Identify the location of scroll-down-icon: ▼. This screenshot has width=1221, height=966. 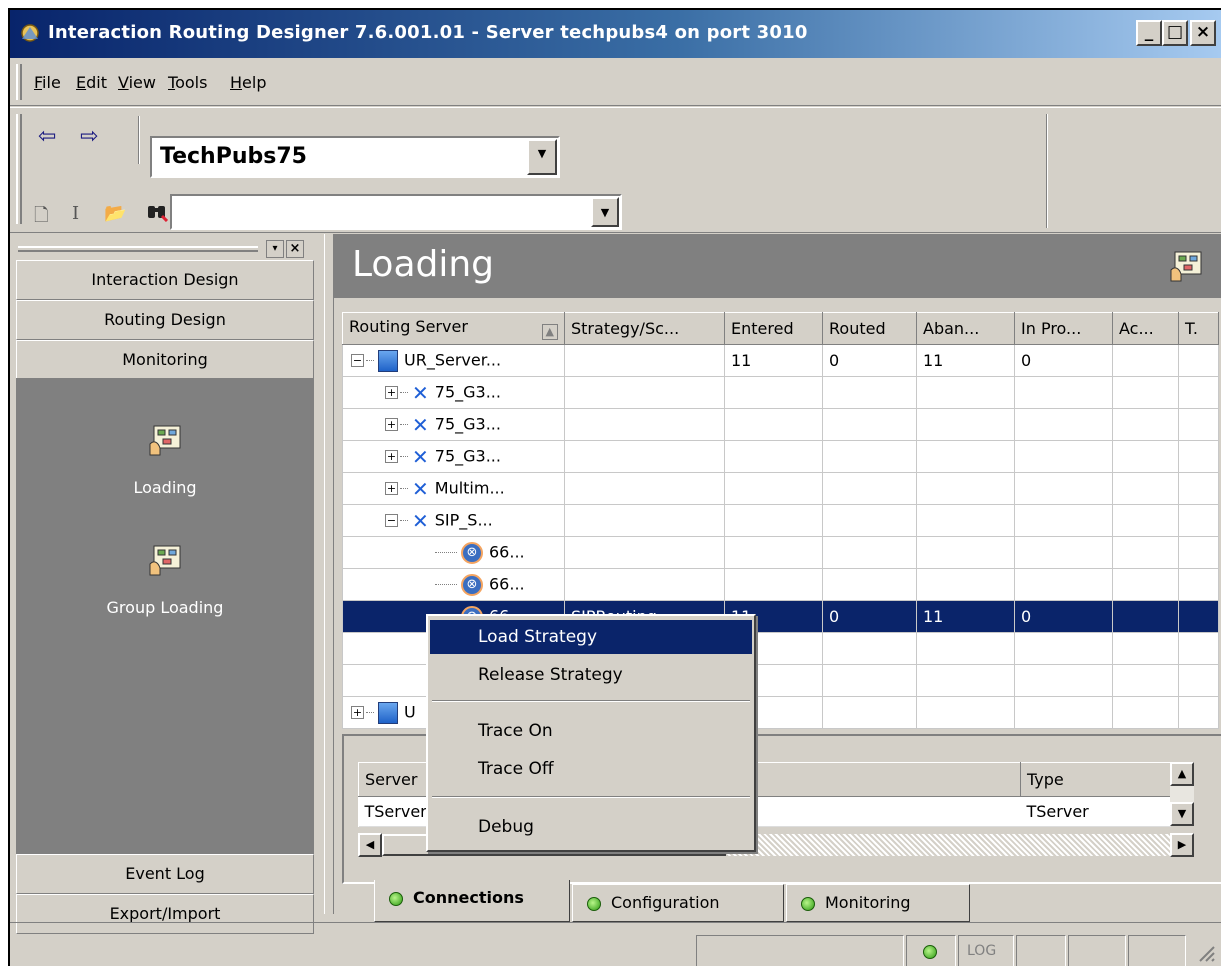
(1182, 814).